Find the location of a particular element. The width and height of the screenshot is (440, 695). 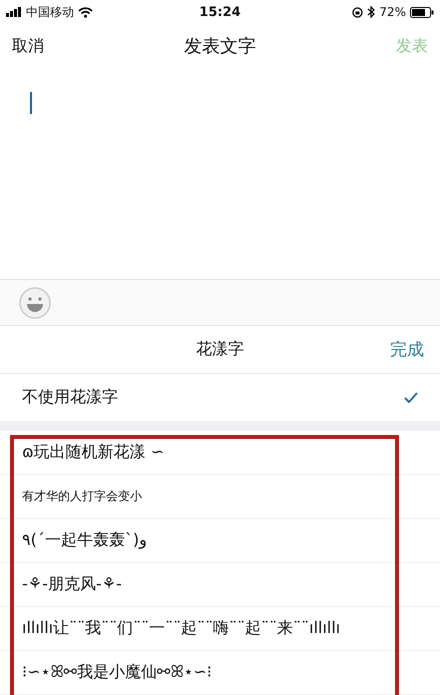

wifi-icon is located at coordinates (85, 12).